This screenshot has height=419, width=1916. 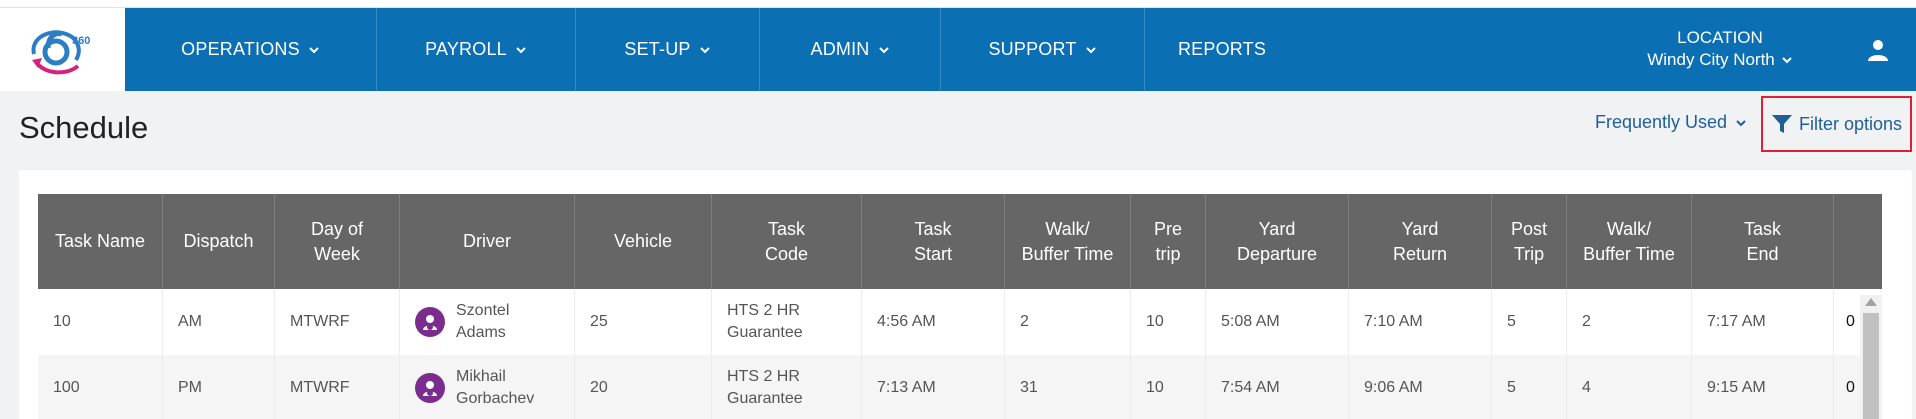 What do you see at coordinates (1277, 387) in the screenshot?
I see `cell-yard-departure: 7:54 AM` at bounding box center [1277, 387].